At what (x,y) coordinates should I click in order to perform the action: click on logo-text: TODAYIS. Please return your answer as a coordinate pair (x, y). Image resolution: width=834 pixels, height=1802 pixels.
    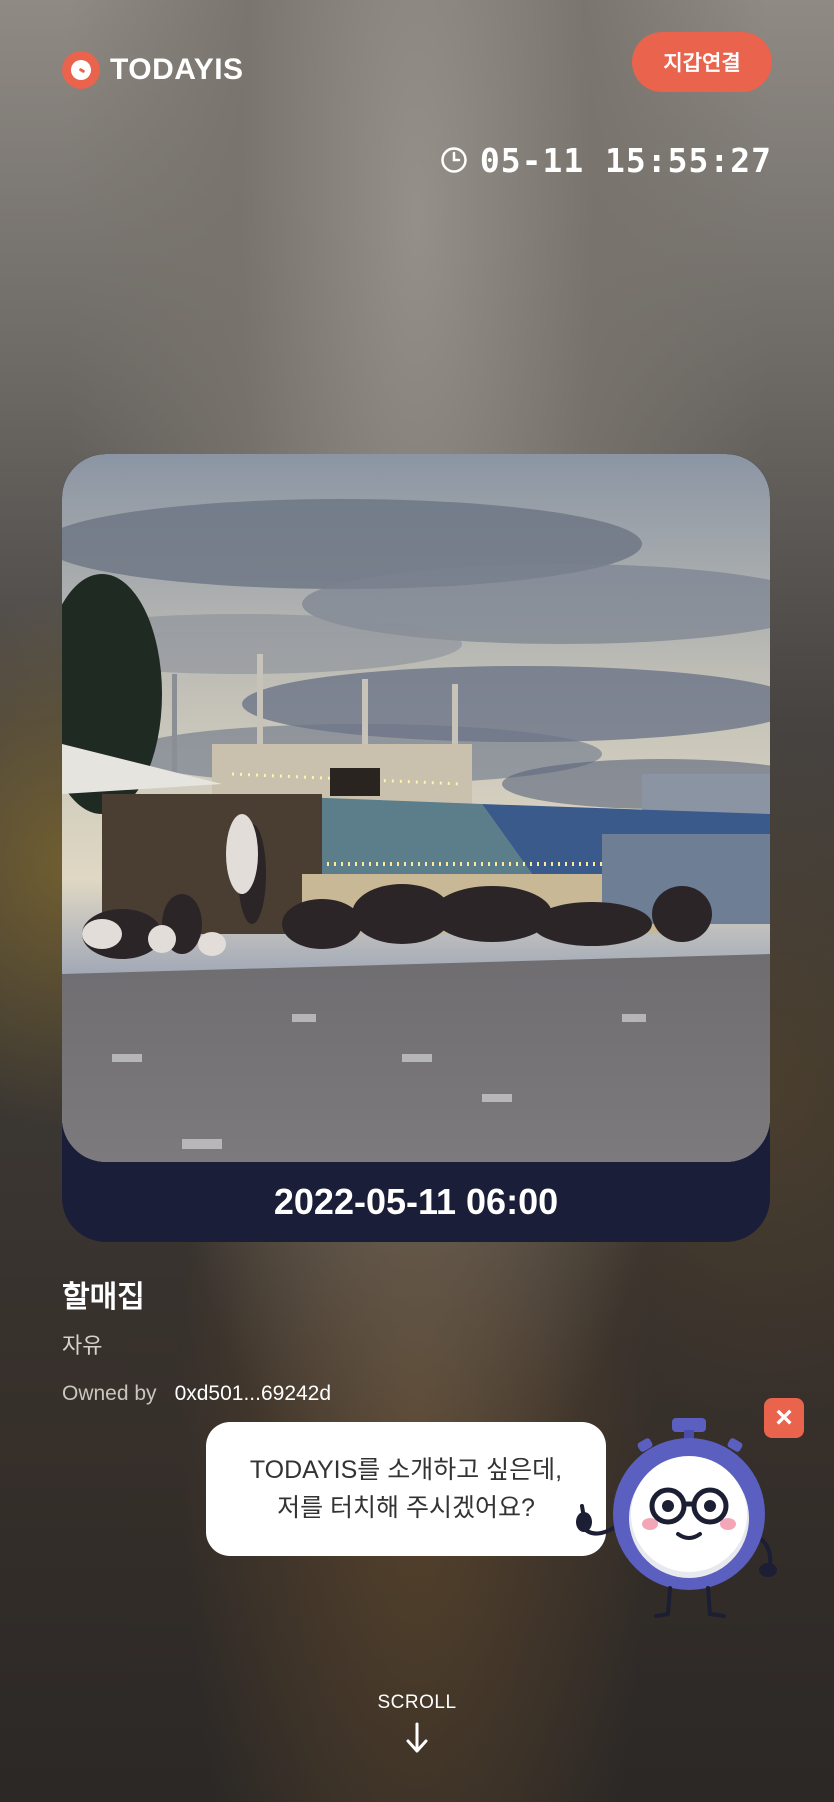
    Looking at the image, I should click on (177, 69).